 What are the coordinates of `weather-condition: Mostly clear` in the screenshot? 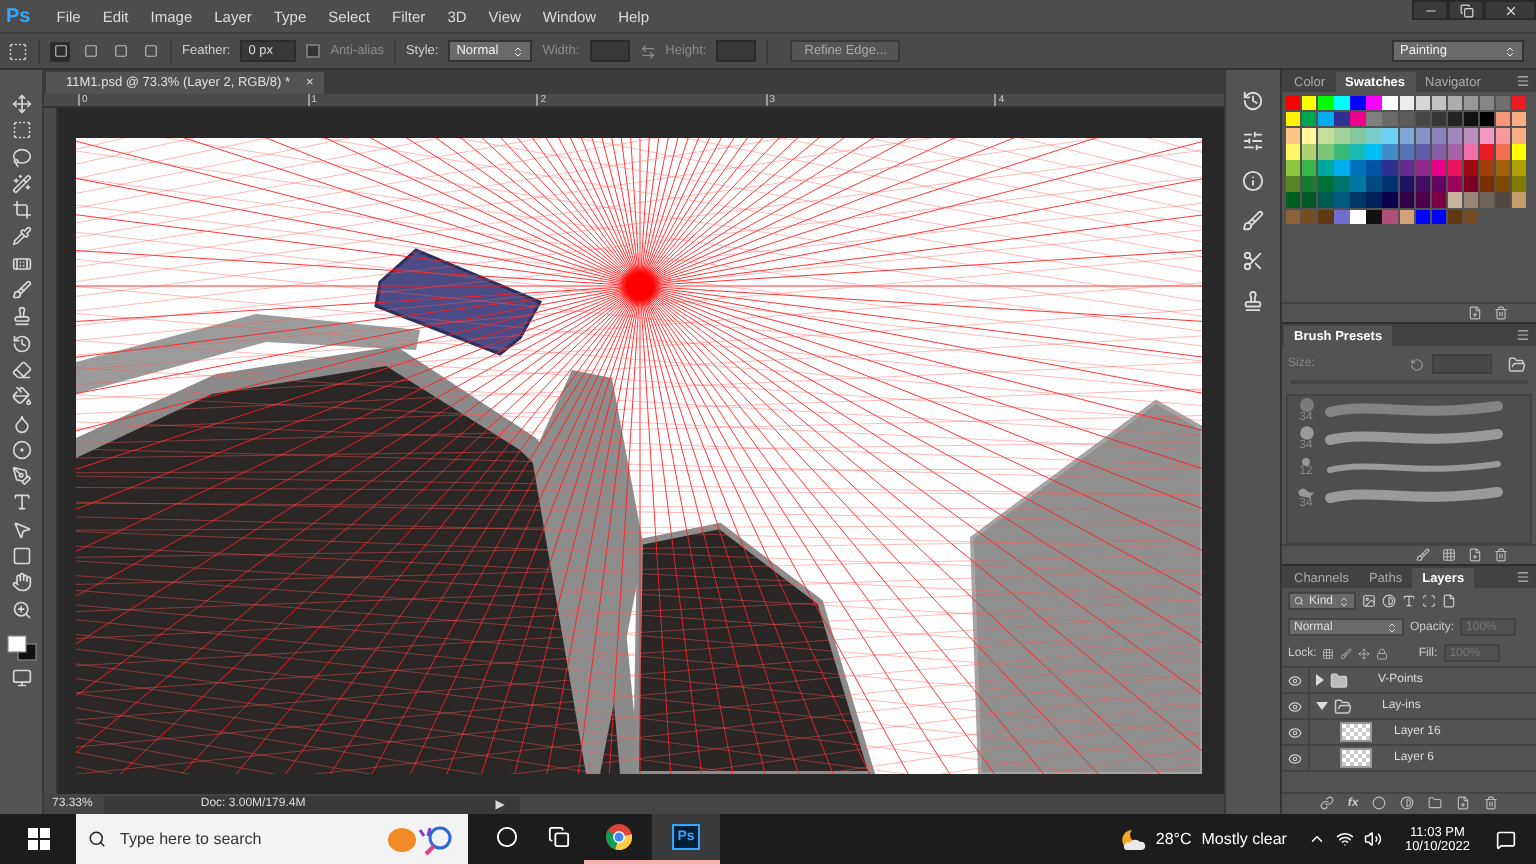 It's located at (1244, 839).